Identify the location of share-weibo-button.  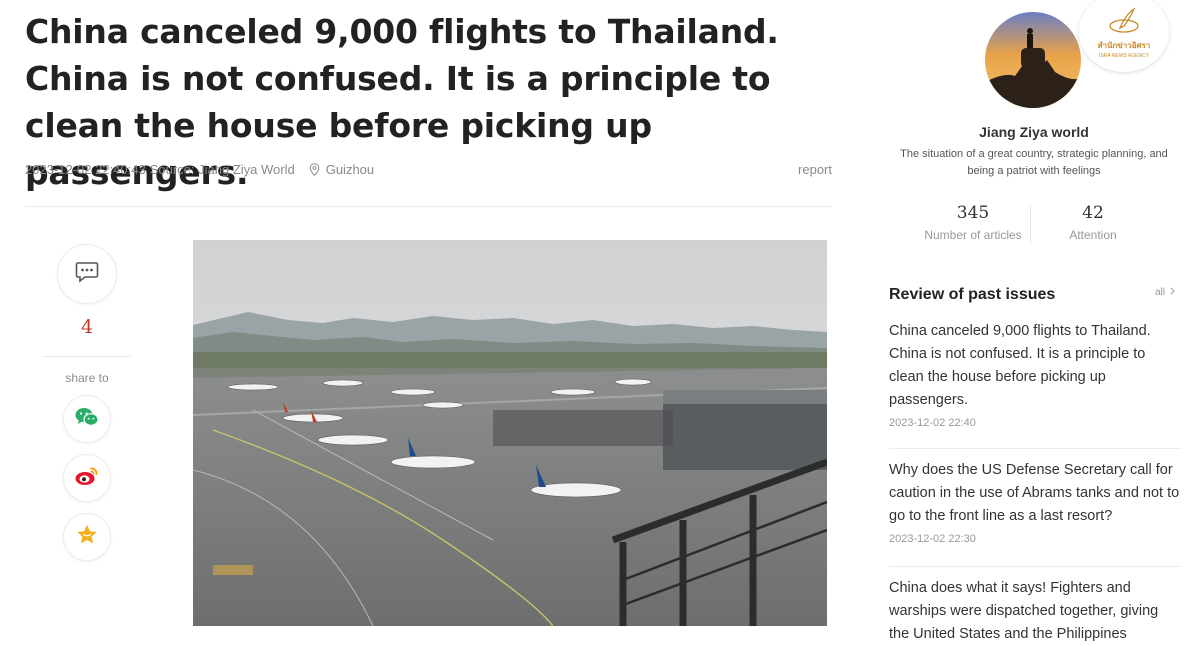
(87, 478).